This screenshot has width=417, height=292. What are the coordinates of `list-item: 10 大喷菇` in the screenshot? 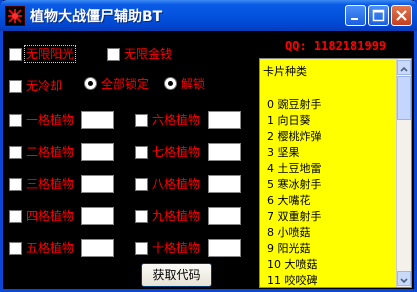 It's located at (292, 264).